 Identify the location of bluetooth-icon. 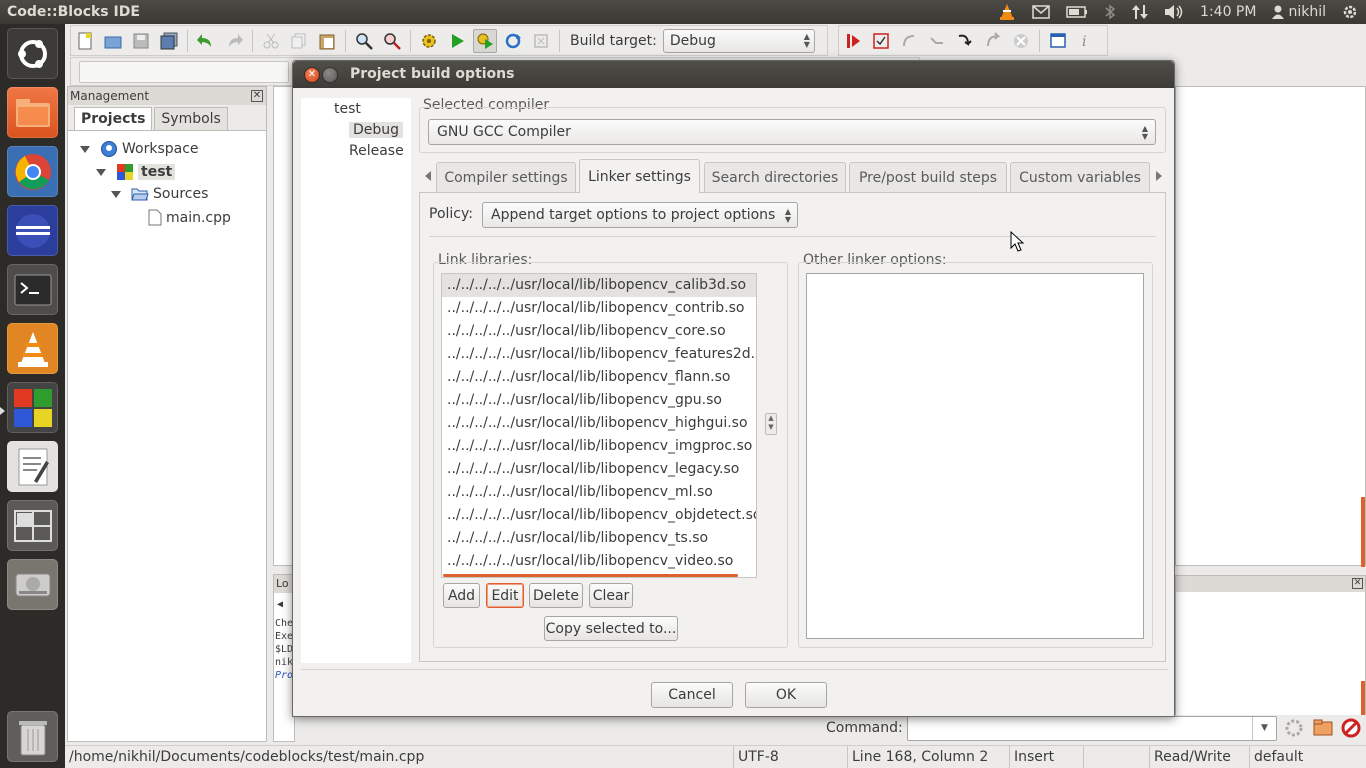
(1110, 12).